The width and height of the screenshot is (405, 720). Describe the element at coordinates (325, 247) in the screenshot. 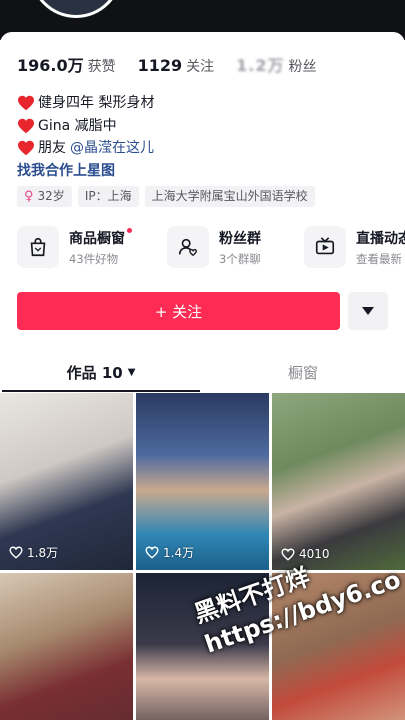

I see `live-tv-icon` at that location.